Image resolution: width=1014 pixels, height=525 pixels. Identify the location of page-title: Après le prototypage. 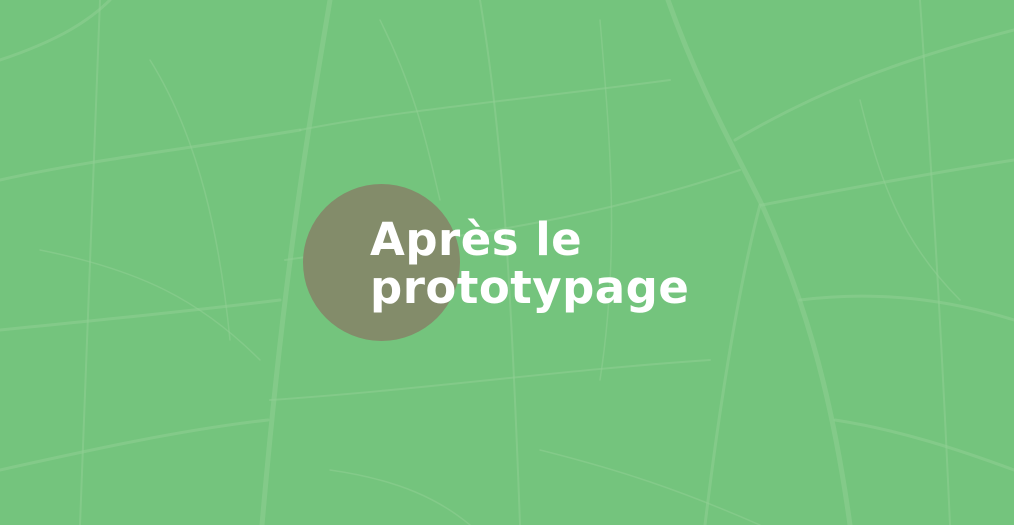
(670, 264).